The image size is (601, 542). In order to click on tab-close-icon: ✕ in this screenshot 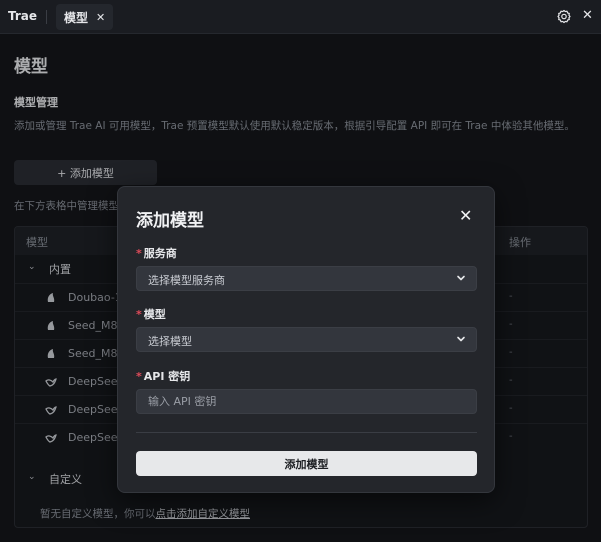, I will do `click(100, 17)`.